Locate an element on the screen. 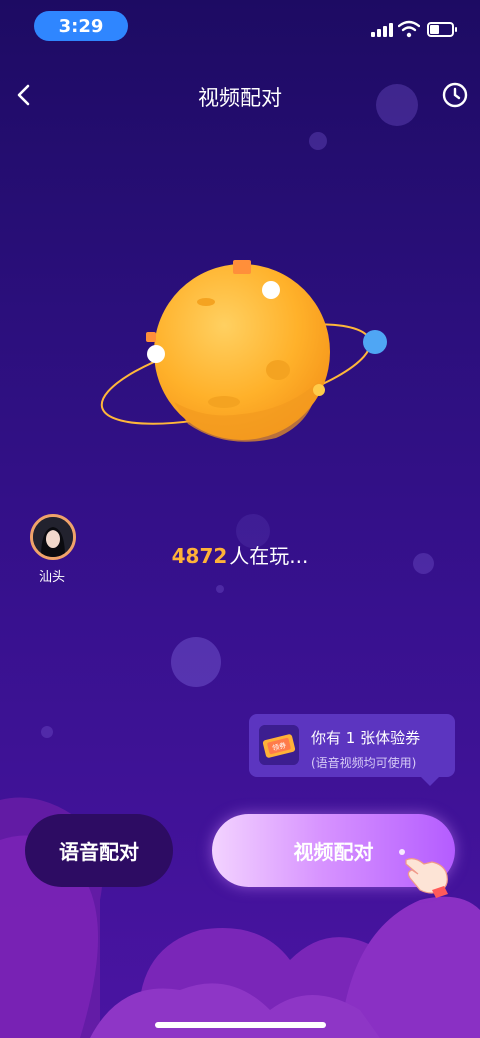  history-button is located at coordinates (455, 95).